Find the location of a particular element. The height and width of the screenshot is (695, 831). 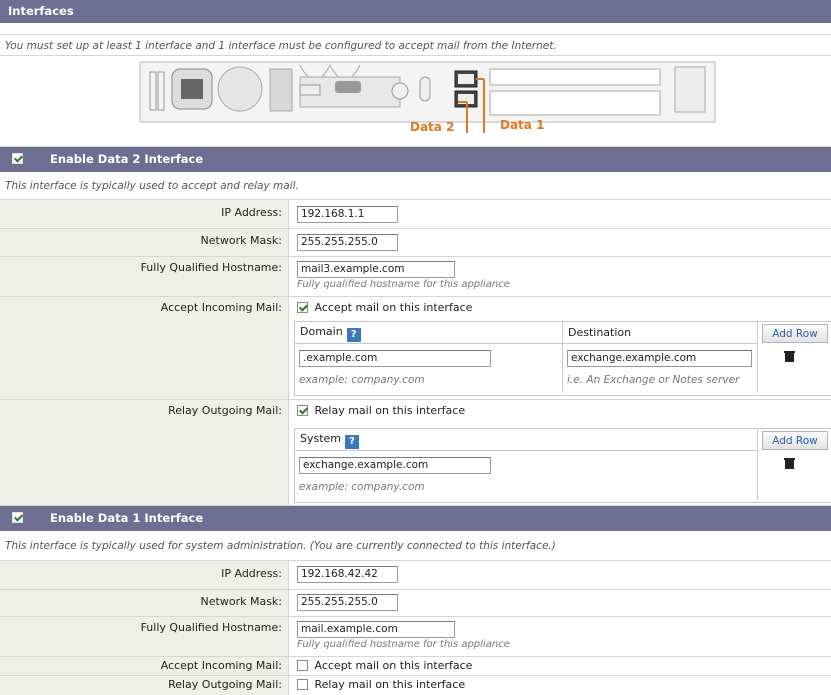

data2-ip-input: 192.168.1.1 is located at coordinates (347, 214).